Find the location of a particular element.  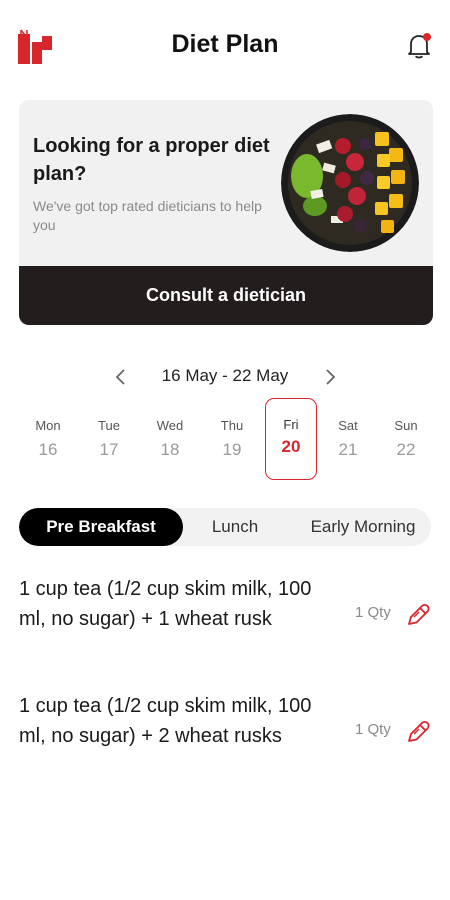

day-name: Tue is located at coordinates (109, 425).